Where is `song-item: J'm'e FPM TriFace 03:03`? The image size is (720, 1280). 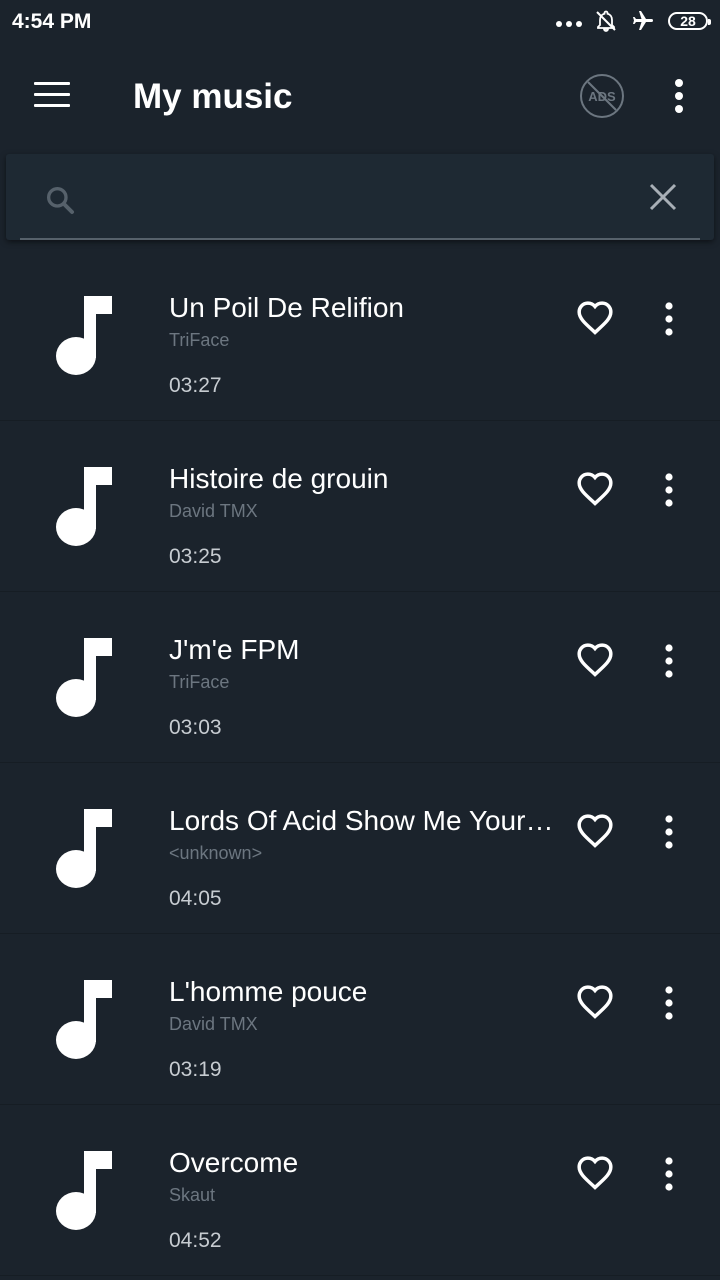 song-item: J'm'e FPM TriFace 03:03 is located at coordinates (360, 677).